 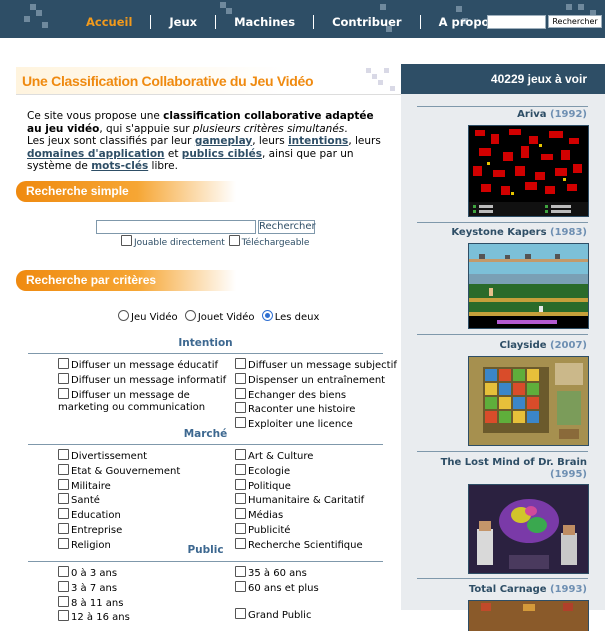 I want to click on nav-machines: Machines, so click(x=265, y=22).